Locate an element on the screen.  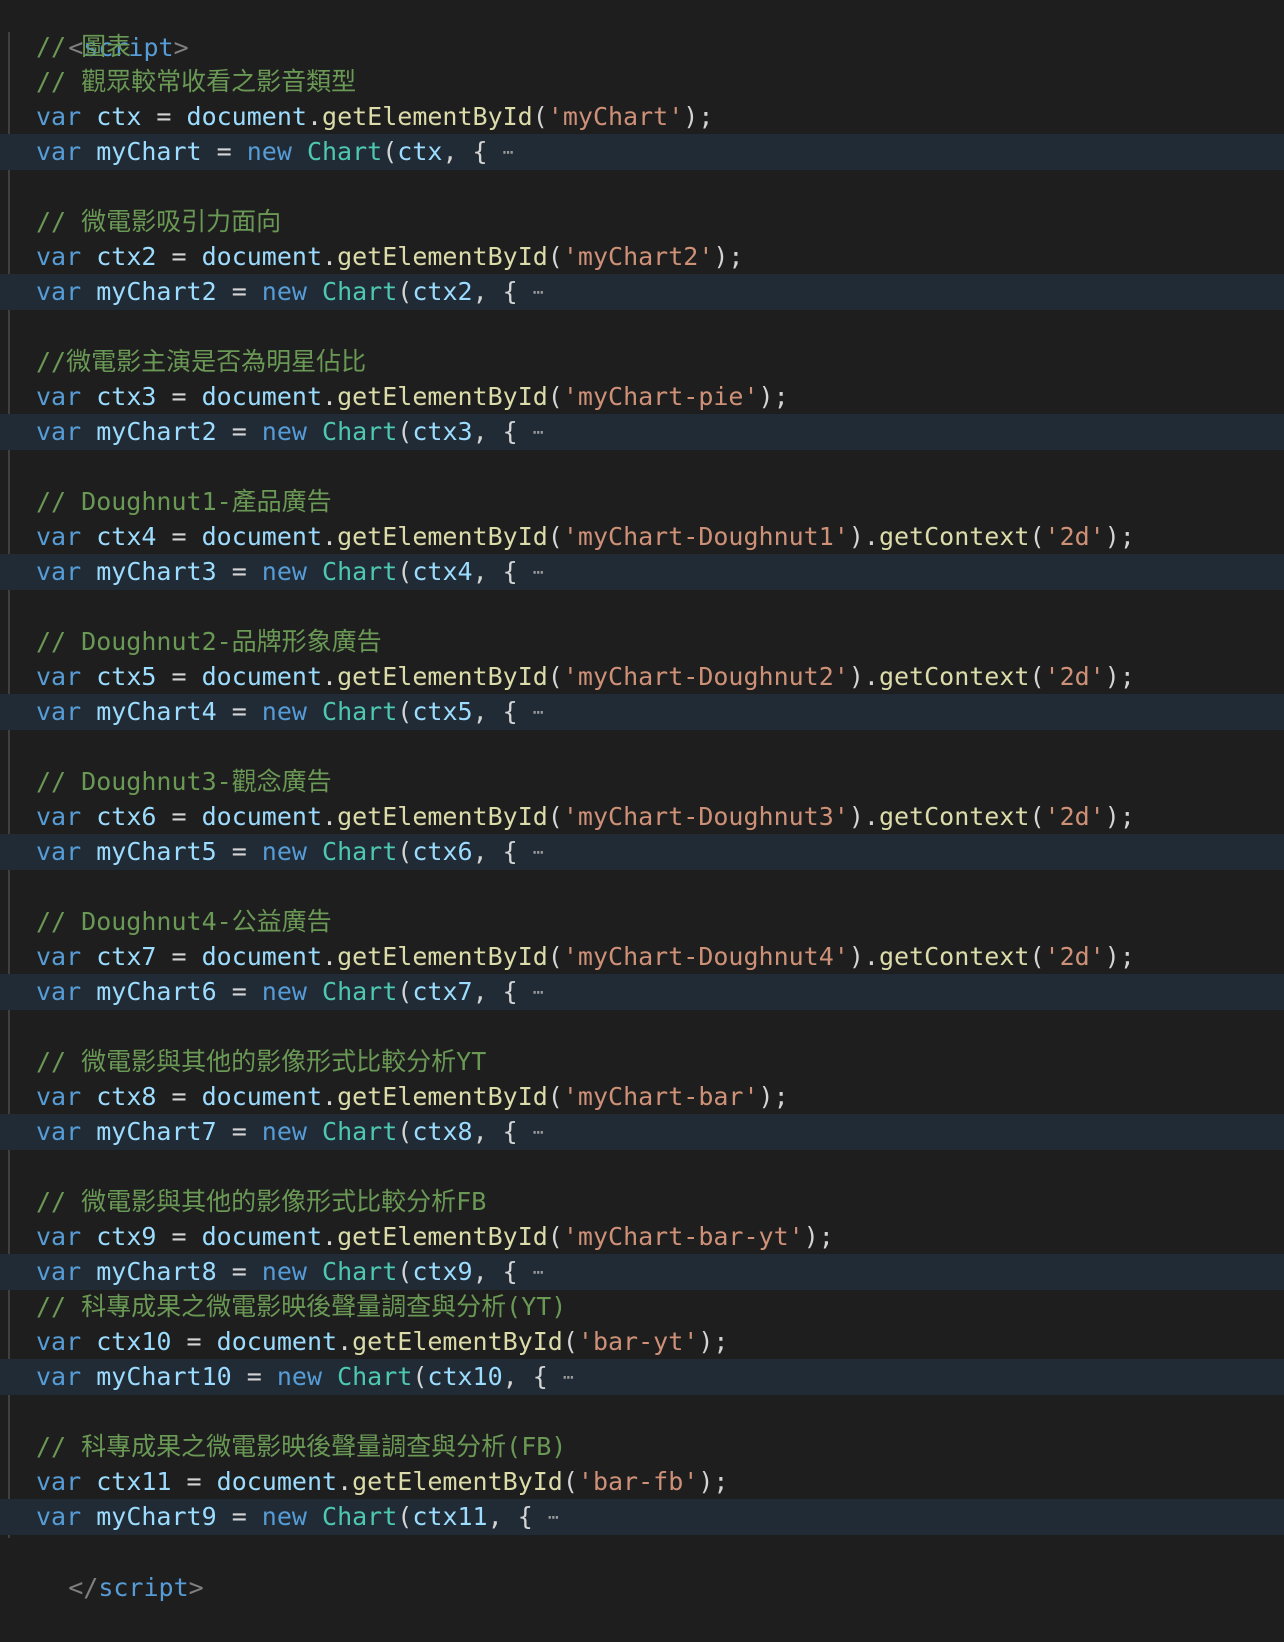
code-line: // 微電影與其他的影像形式比較分析YT is located at coordinates (642, 1062).